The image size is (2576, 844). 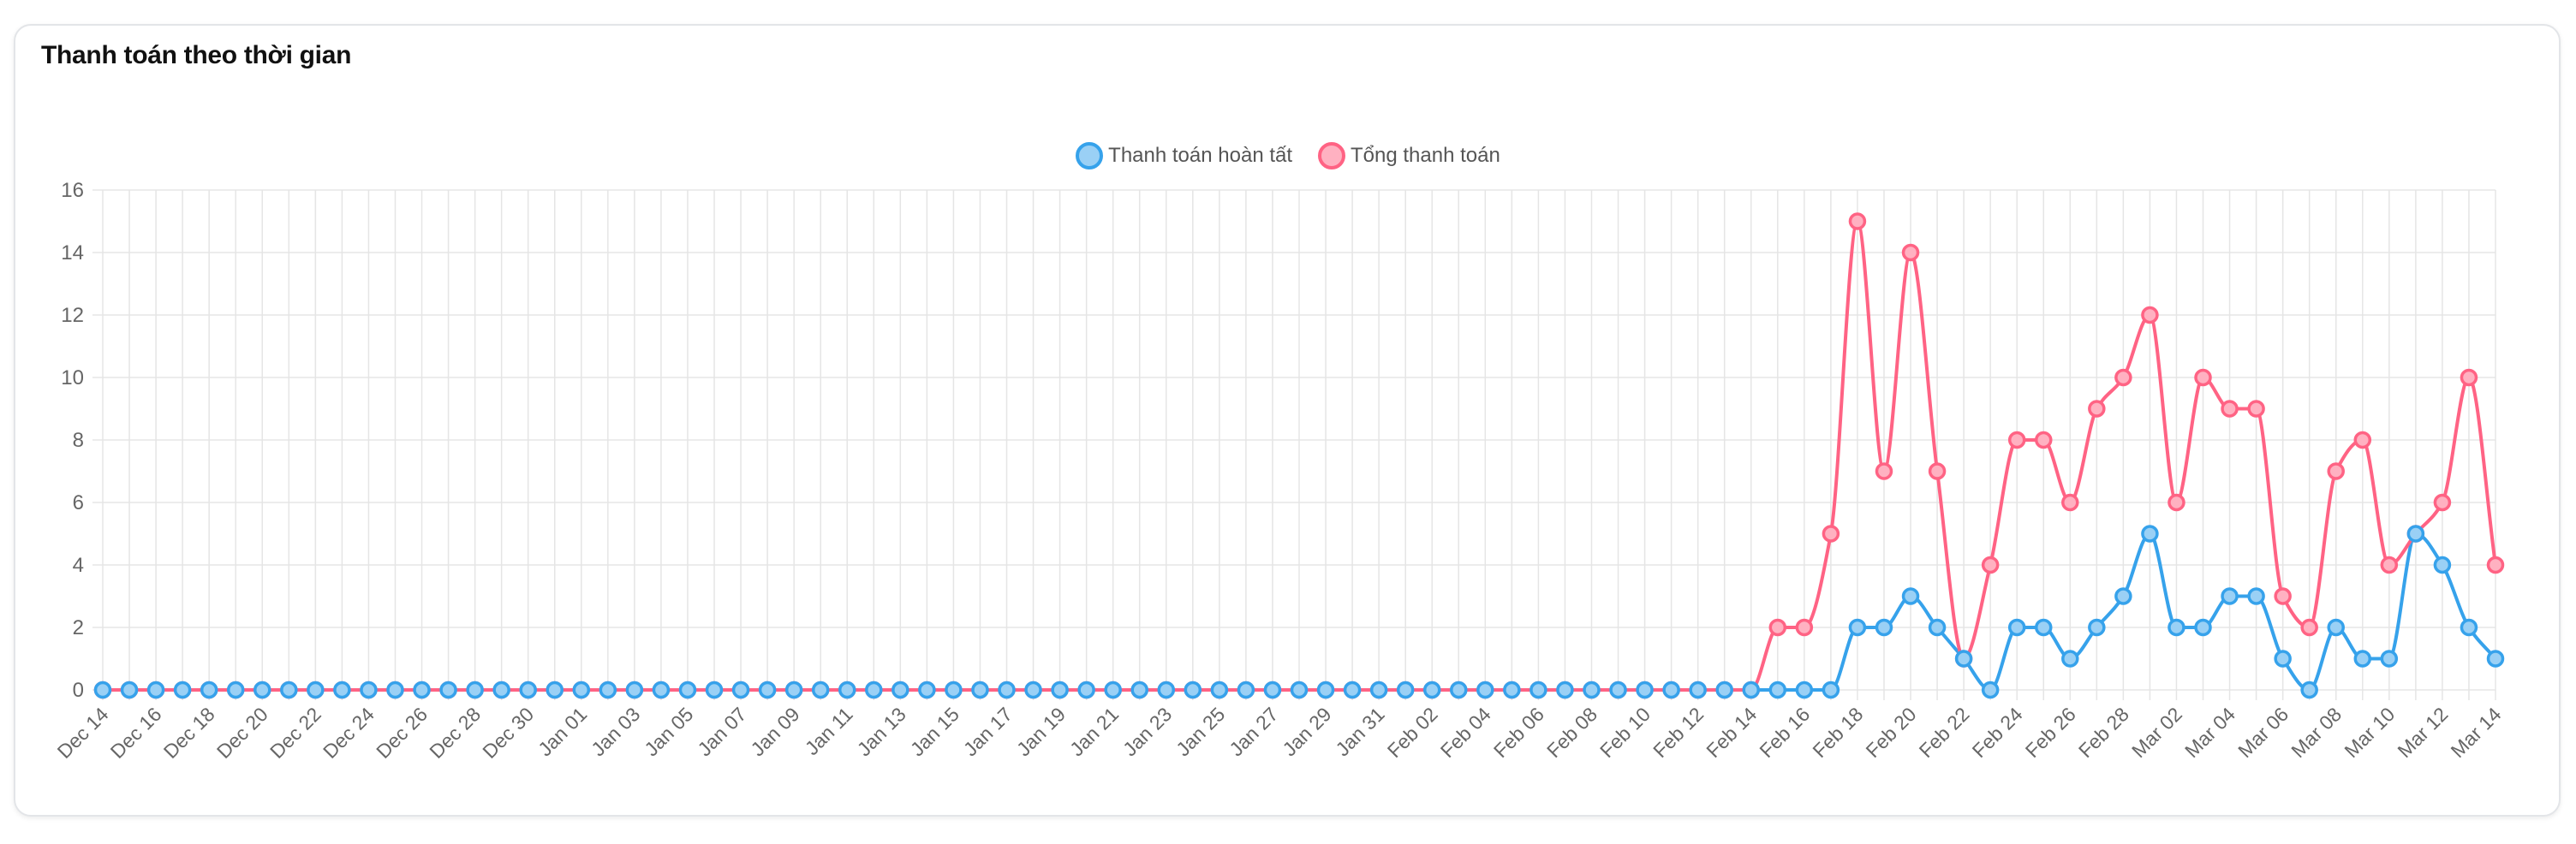 I want to click on x-tick-label: Feb 22, so click(x=1945, y=732).